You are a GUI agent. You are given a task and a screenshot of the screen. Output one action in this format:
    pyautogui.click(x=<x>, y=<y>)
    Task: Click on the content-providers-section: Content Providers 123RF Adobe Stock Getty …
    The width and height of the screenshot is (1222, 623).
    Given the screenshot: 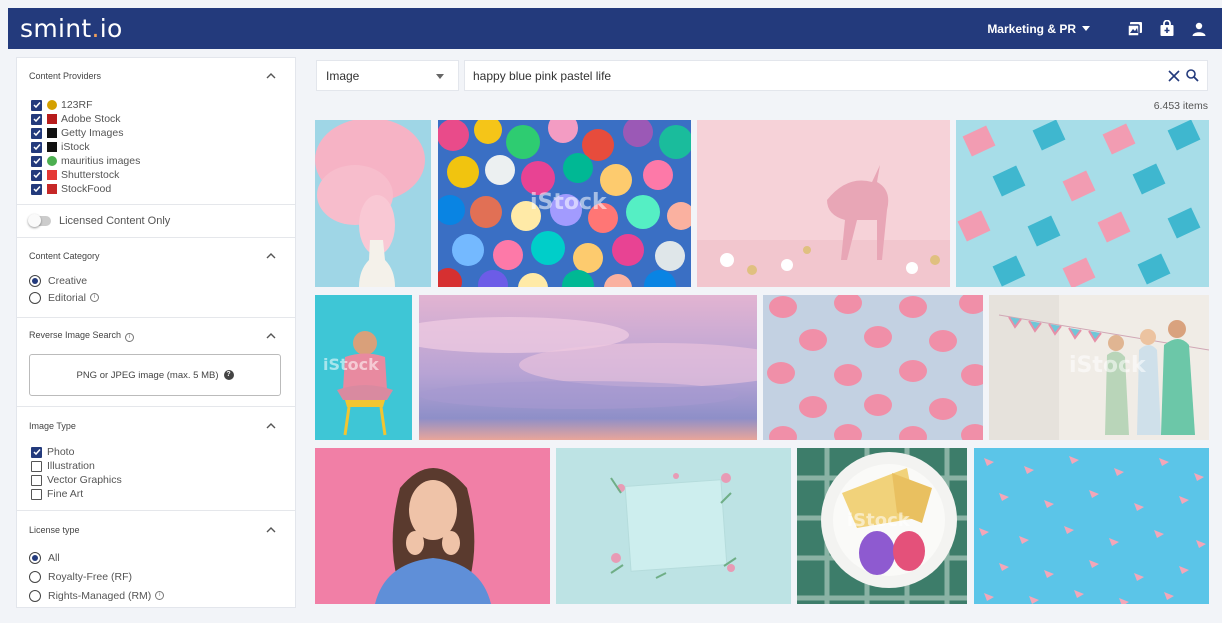 What is the action you would take?
    pyautogui.click(x=156, y=131)
    